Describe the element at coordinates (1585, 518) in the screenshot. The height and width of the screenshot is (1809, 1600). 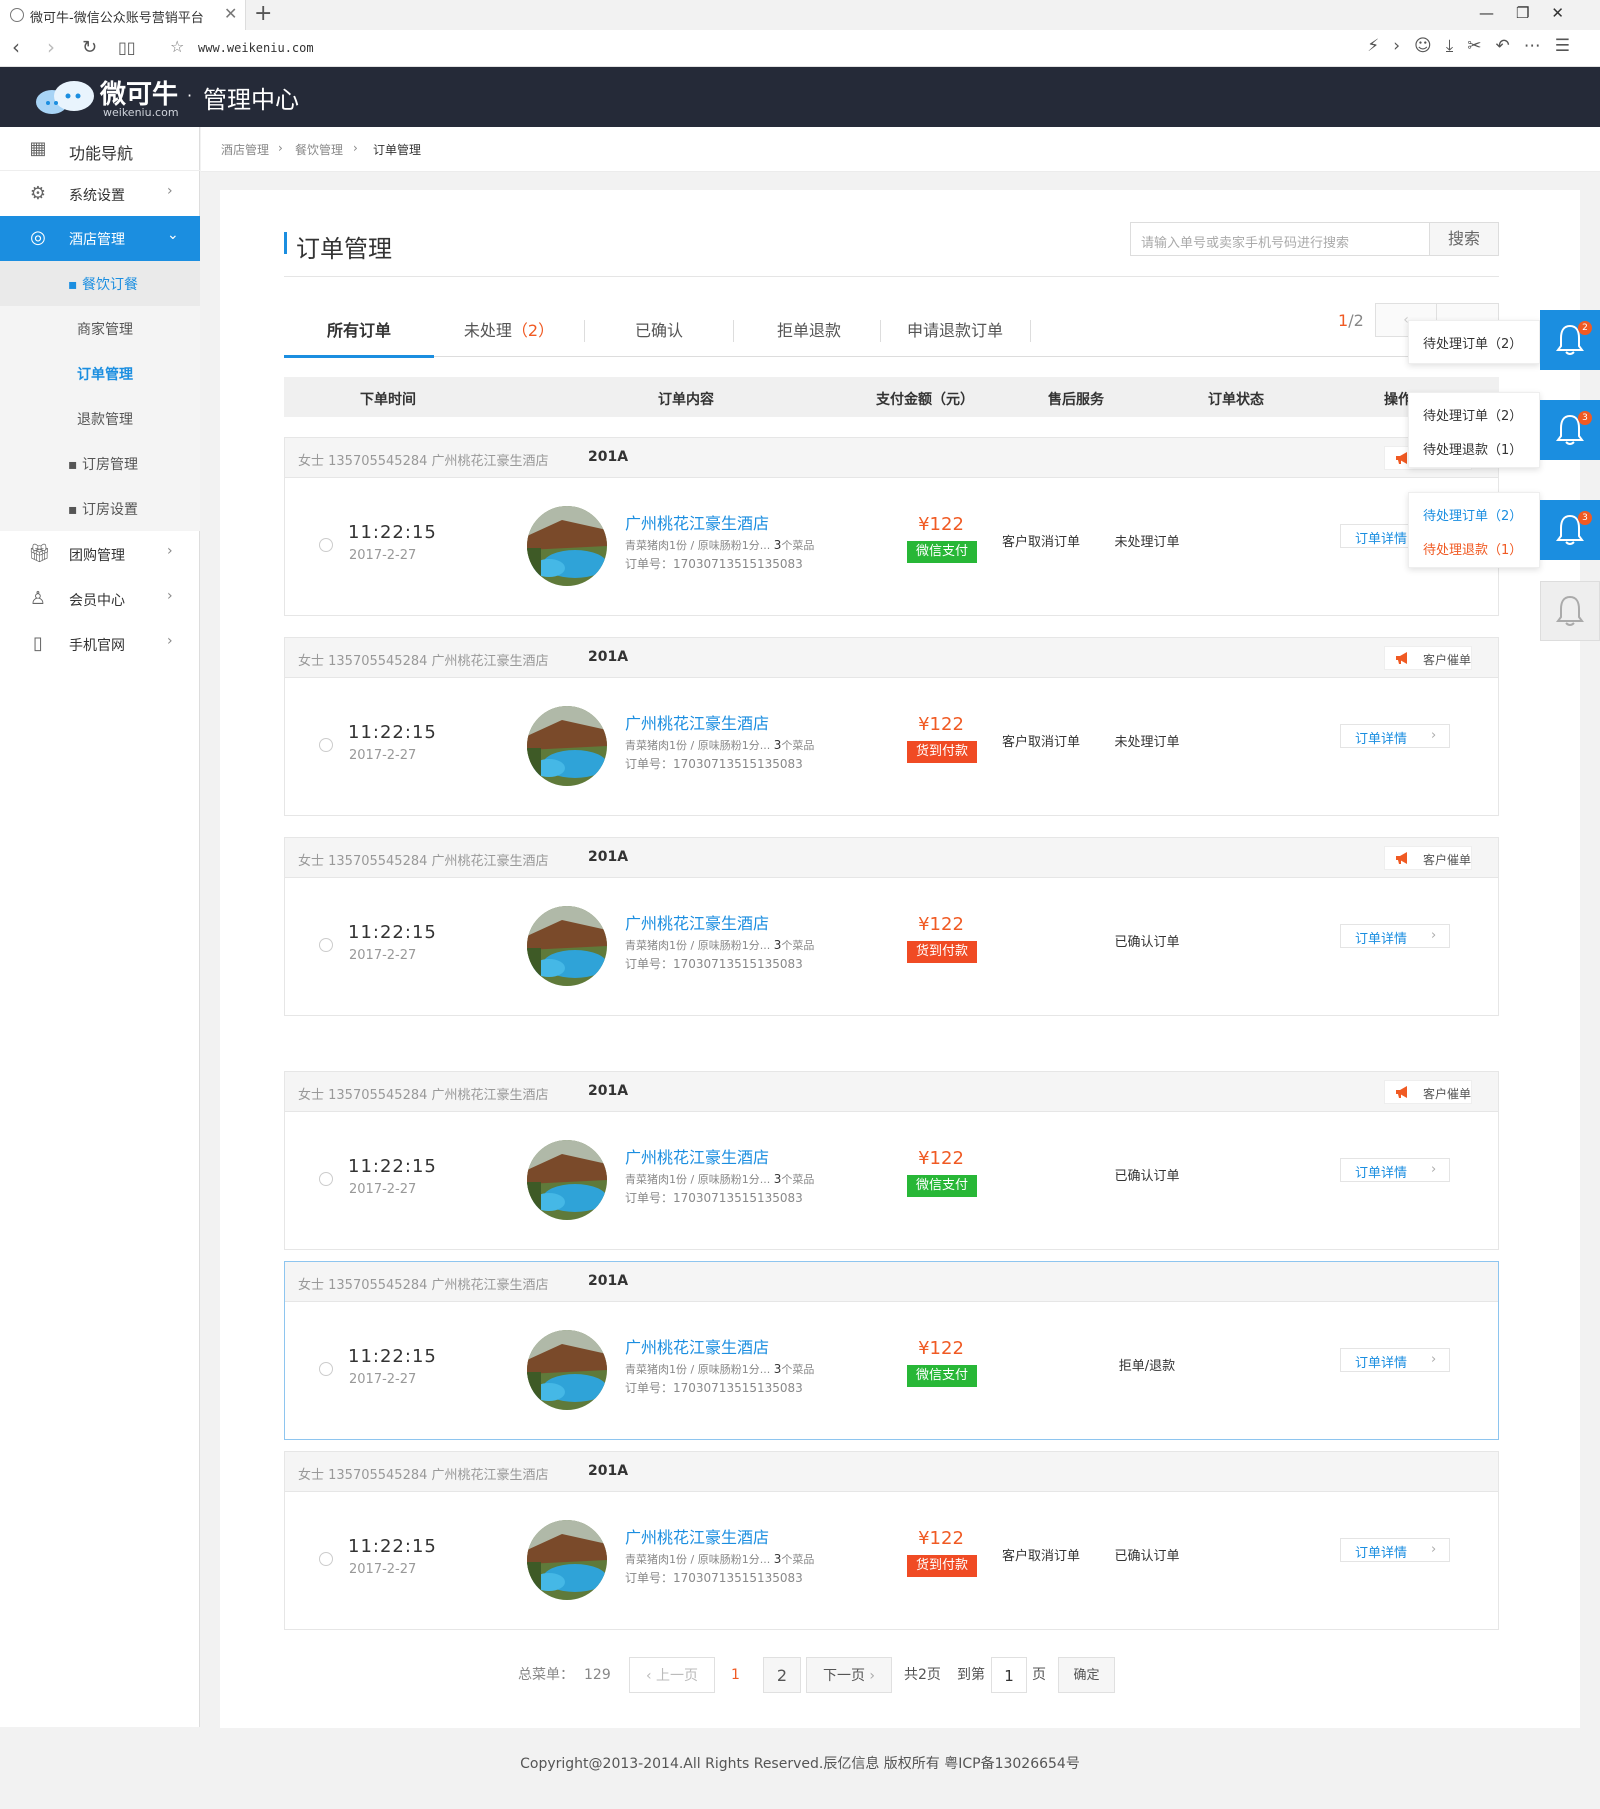
I see `notification-badge: 3` at that location.